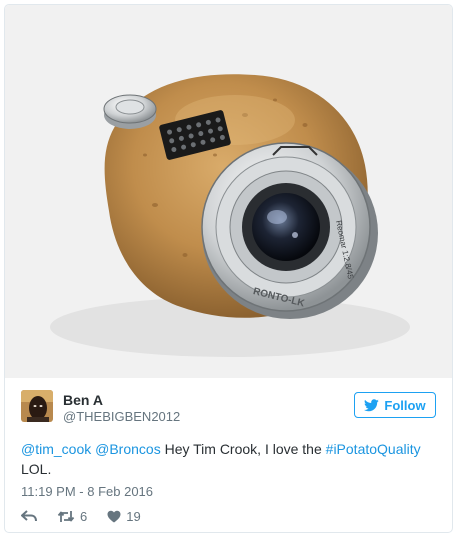 This screenshot has width=458, height=537. I want to click on reply-icon, so click(29, 516).